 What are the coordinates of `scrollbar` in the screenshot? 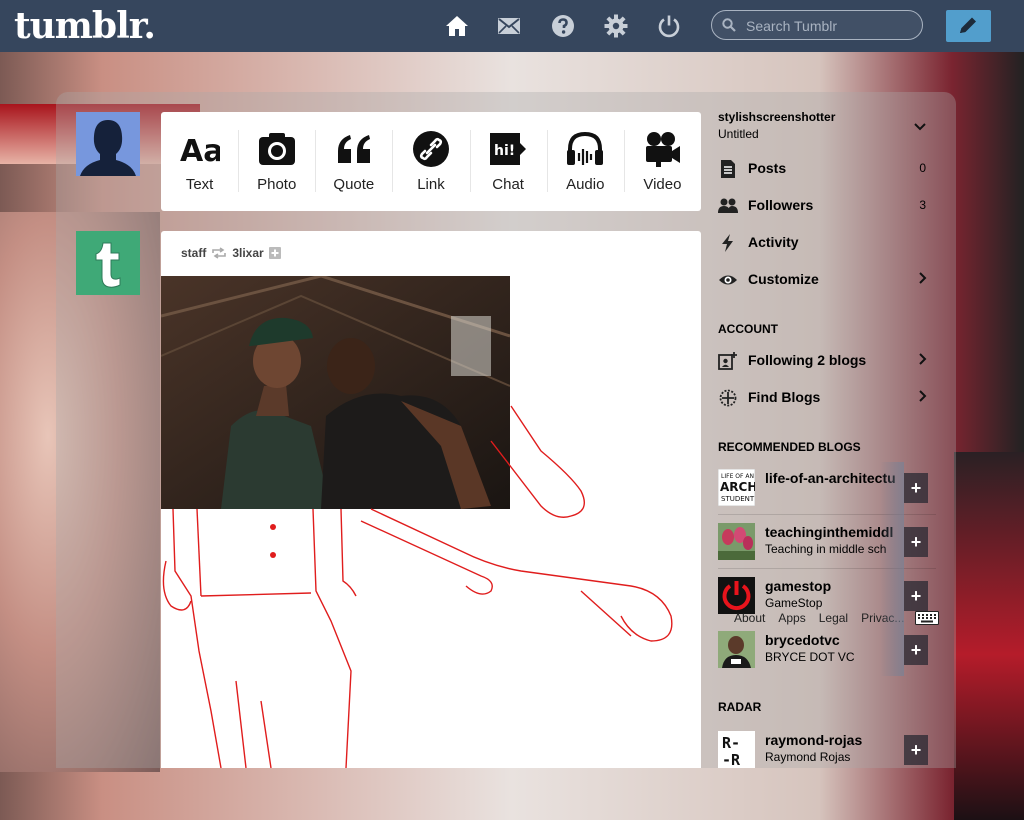 It's located at (892, 569).